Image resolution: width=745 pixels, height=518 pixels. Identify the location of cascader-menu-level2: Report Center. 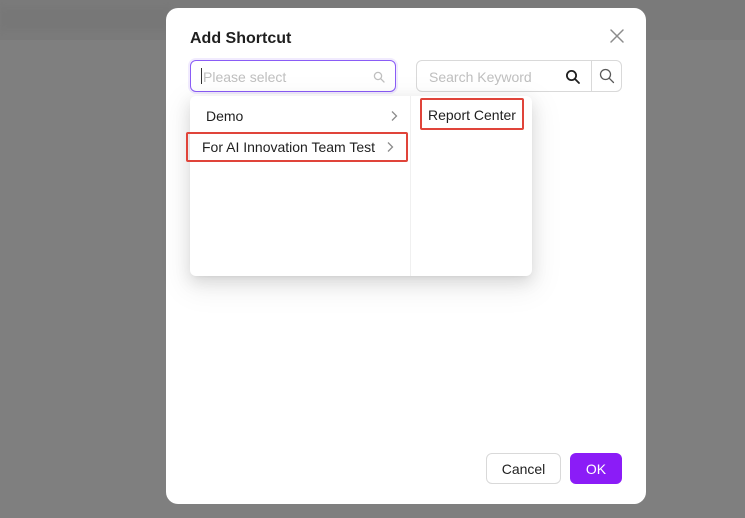
(472, 186).